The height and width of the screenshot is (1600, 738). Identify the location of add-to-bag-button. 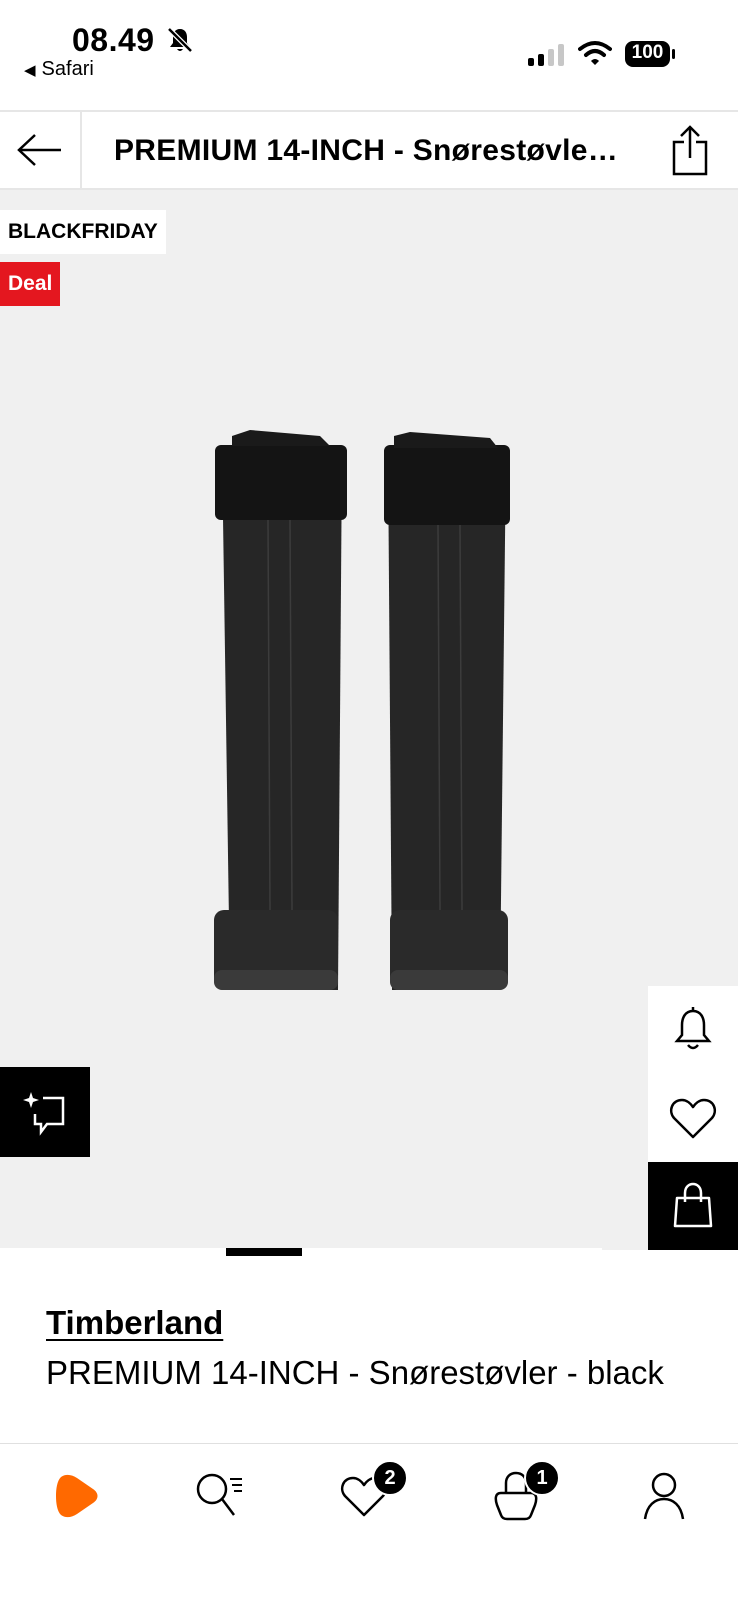
(693, 1206).